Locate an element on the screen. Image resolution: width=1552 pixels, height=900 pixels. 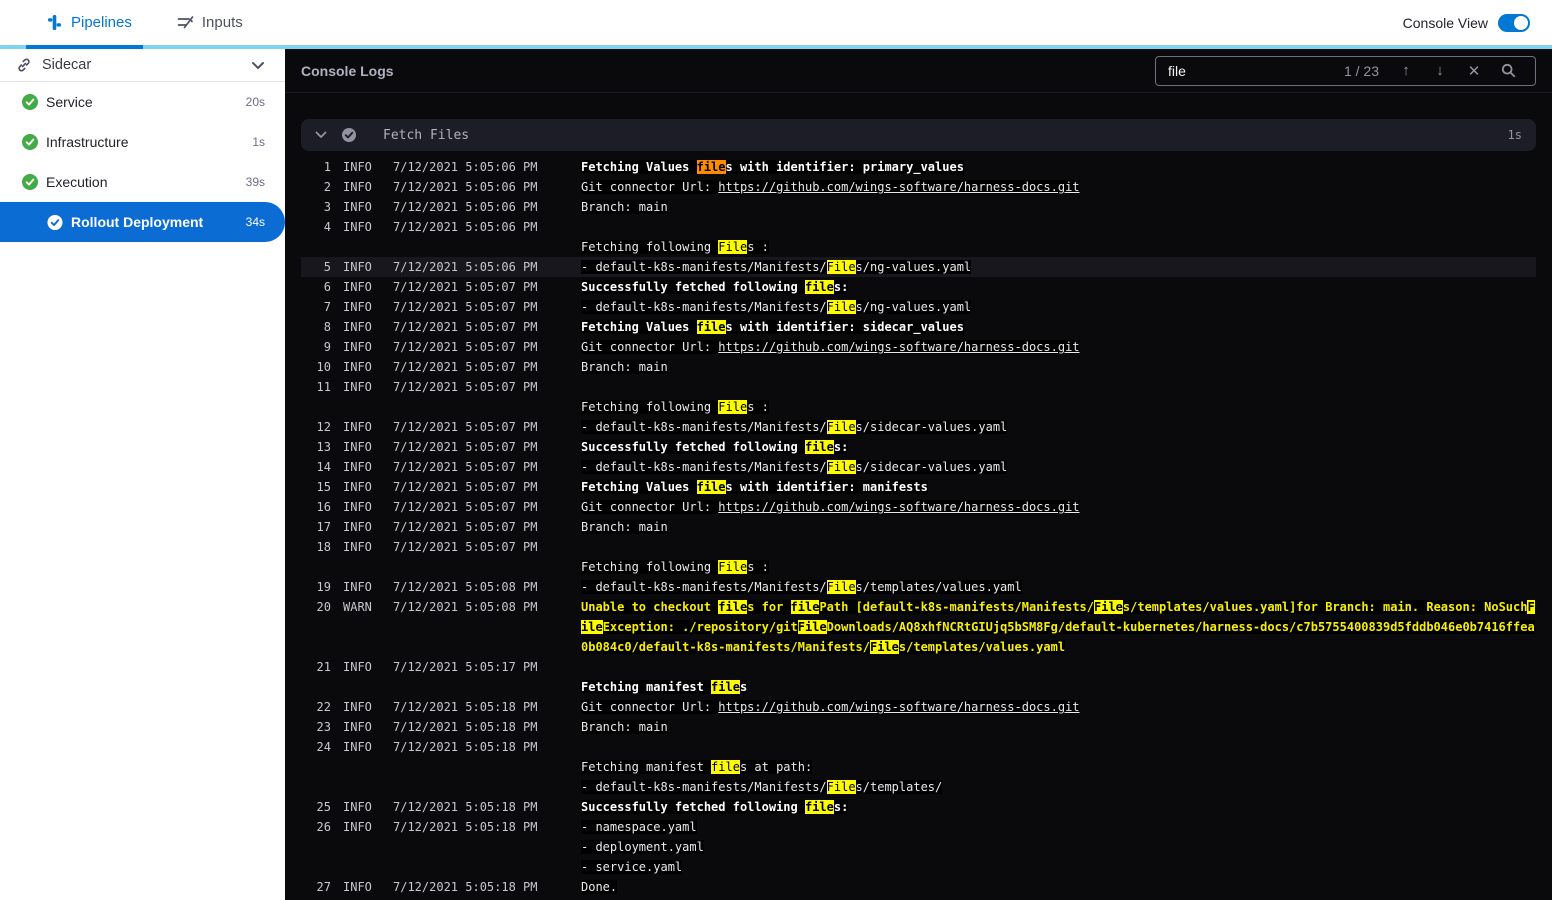
log-row: 17 INFO 7/12/2021 5:05:07 PM Branch: main is located at coordinates (918, 527).